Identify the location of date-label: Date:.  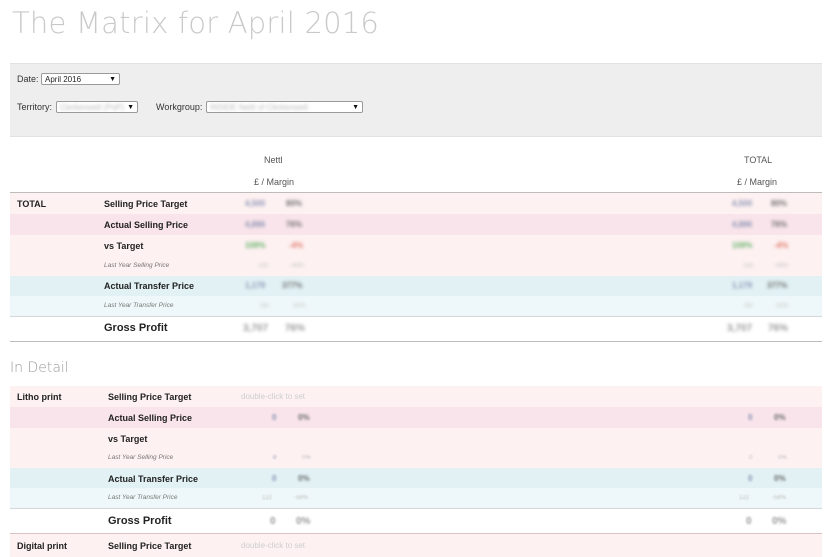
(28, 79).